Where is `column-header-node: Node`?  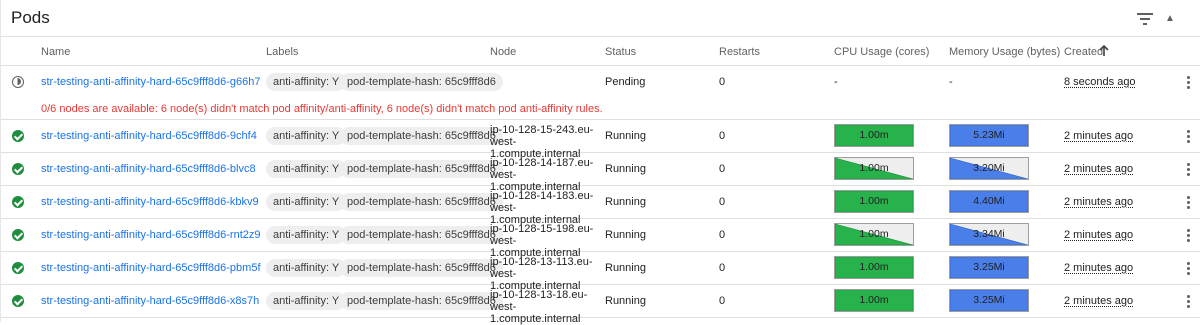
column-header-node: Node is located at coordinates (503, 52).